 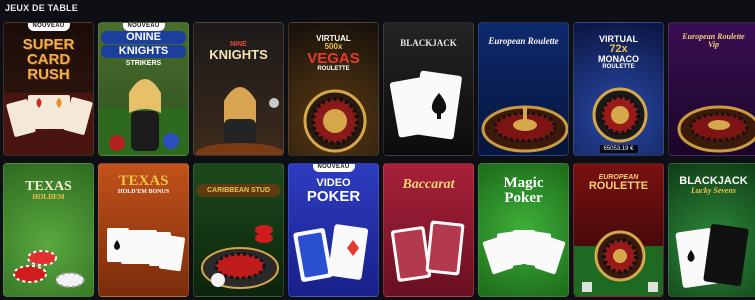 What do you see at coordinates (48, 89) in the screenshot?
I see `game-tile-super-card-rush: NOUVEAU SUPER CARD RUSH` at bounding box center [48, 89].